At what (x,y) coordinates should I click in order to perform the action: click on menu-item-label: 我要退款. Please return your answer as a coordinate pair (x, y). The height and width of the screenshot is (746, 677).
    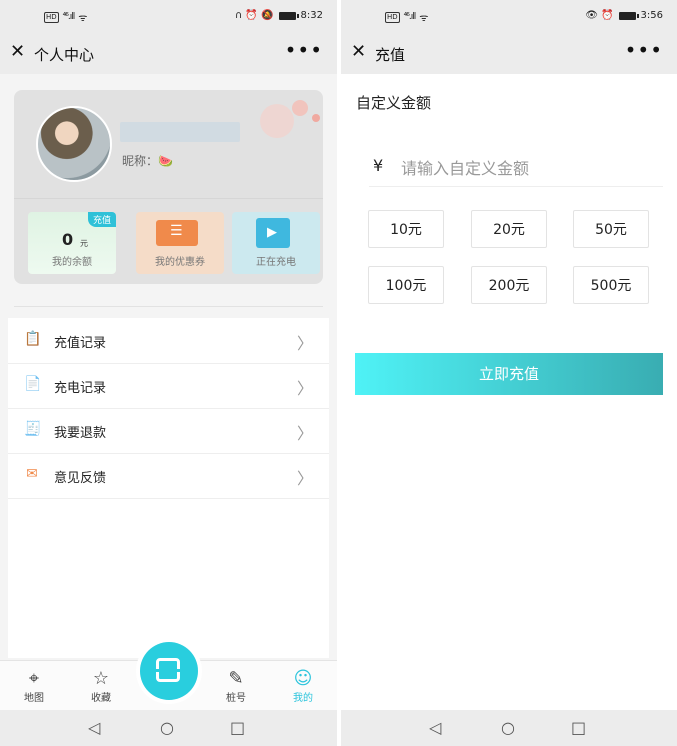
    Looking at the image, I should click on (80, 433).